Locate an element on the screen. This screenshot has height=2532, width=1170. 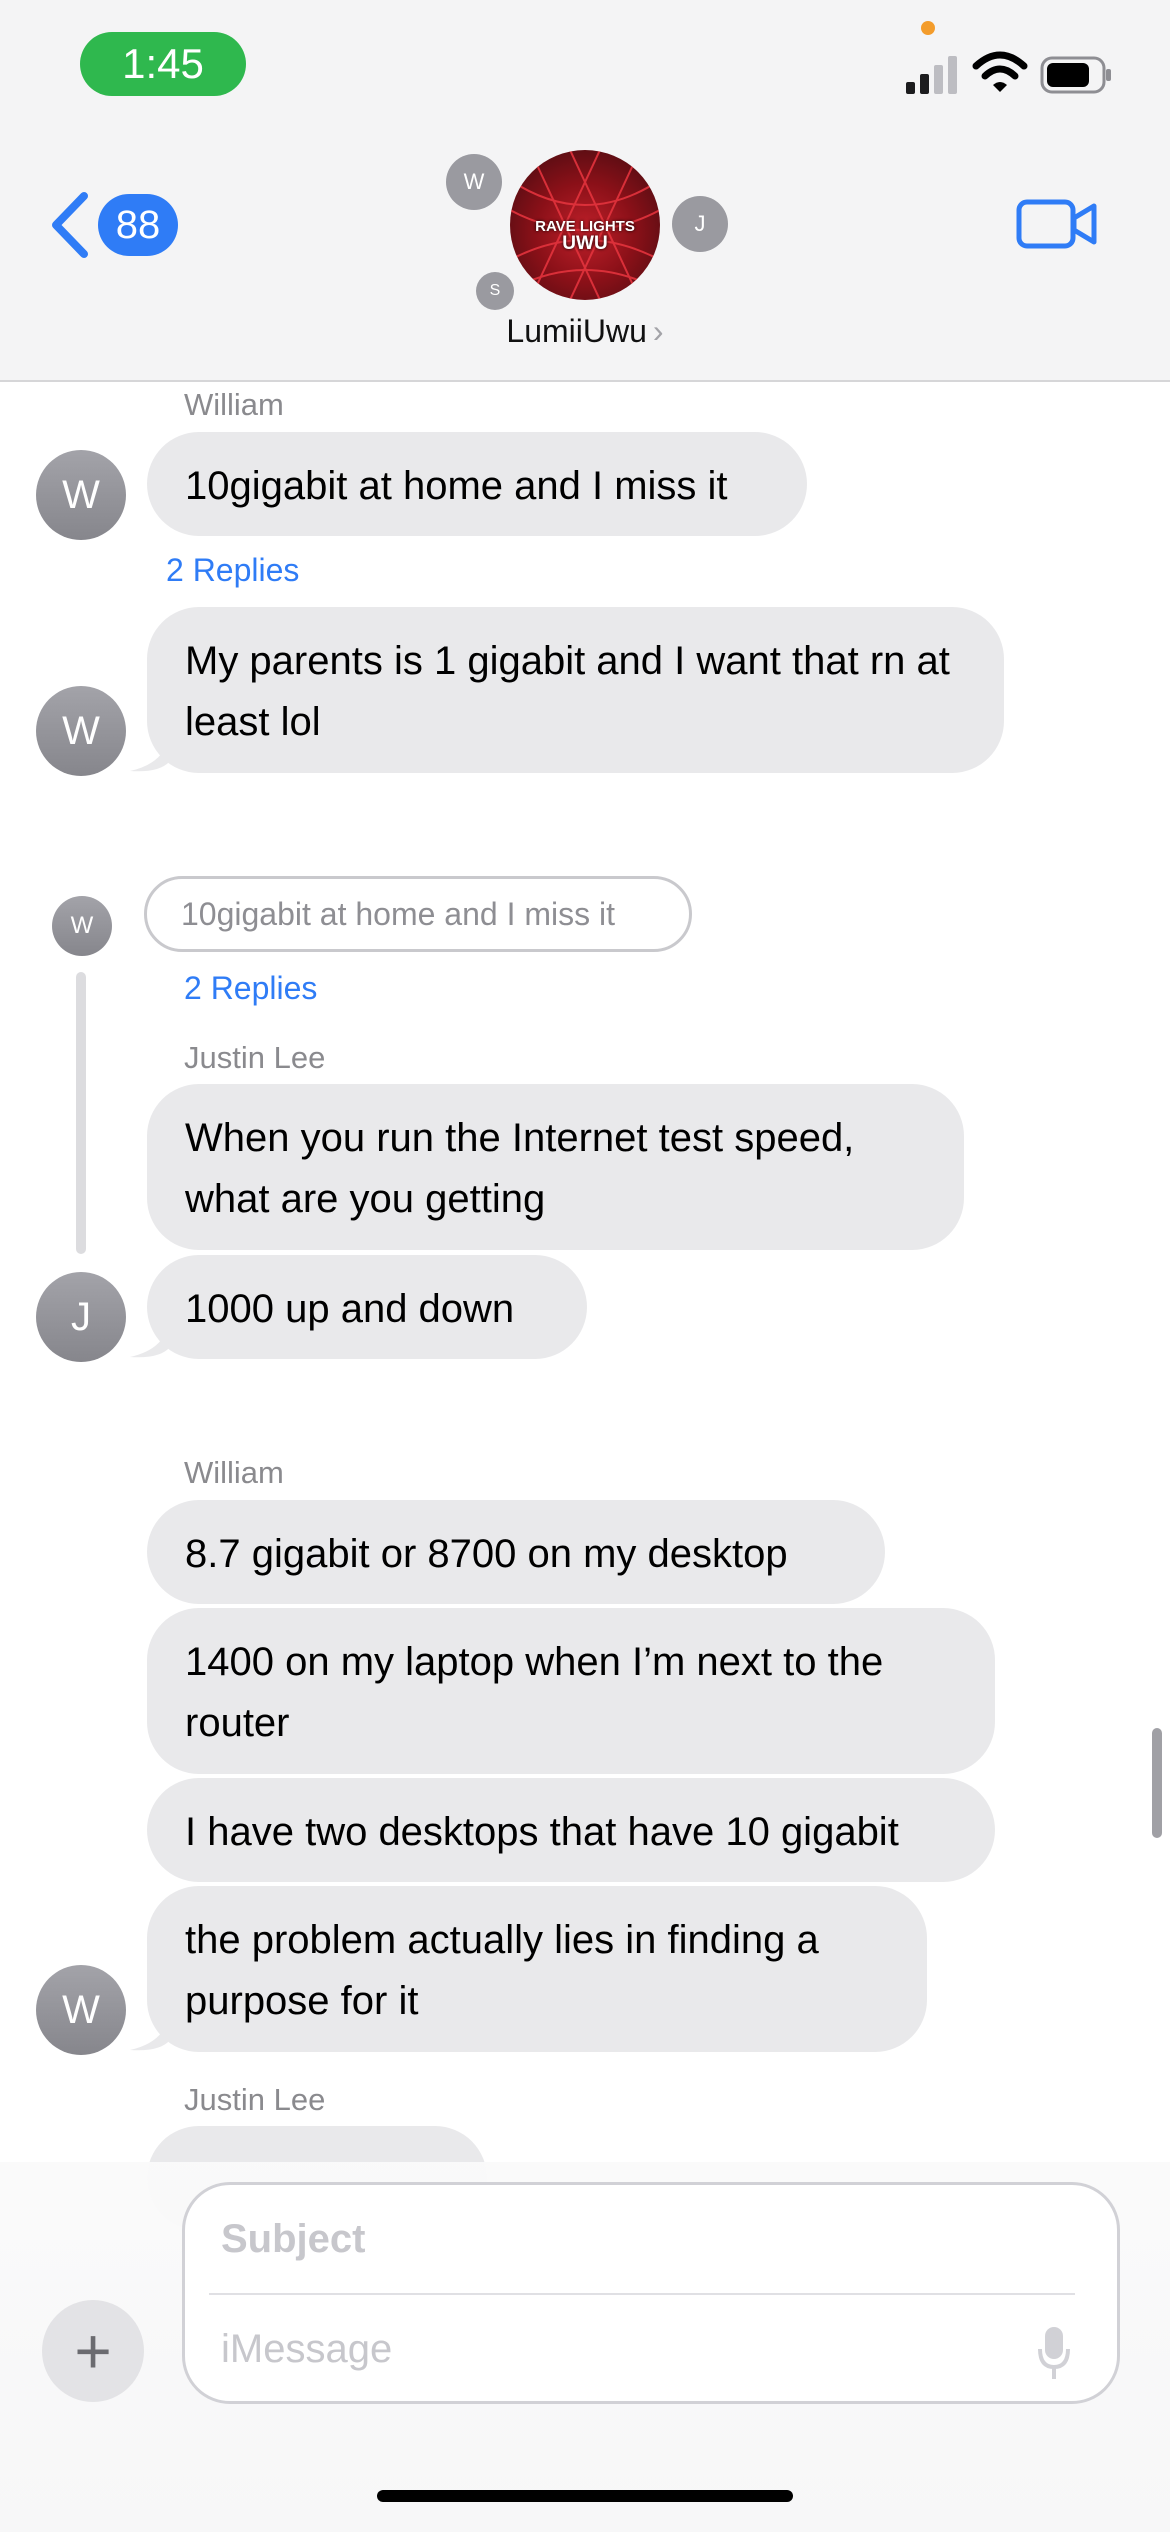
message-bubble: 1000 up and down is located at coordinates (367, 1307).